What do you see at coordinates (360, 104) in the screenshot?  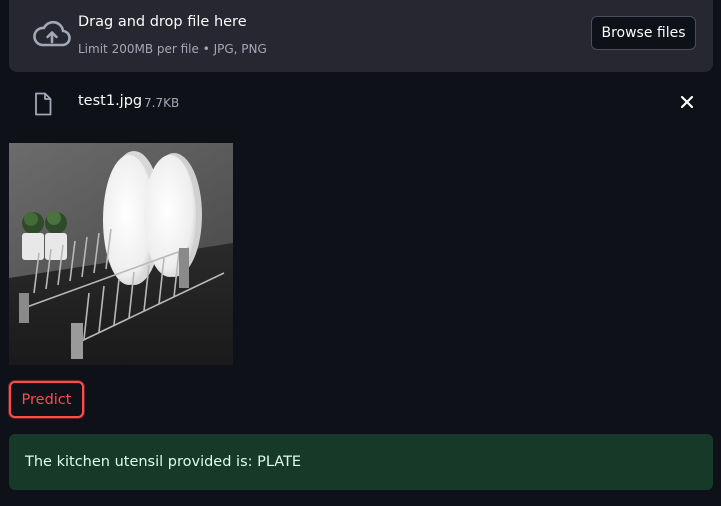 I see `uploaded-file-row: test1.jpg 7.7KB` at bounding box center [360, 104].